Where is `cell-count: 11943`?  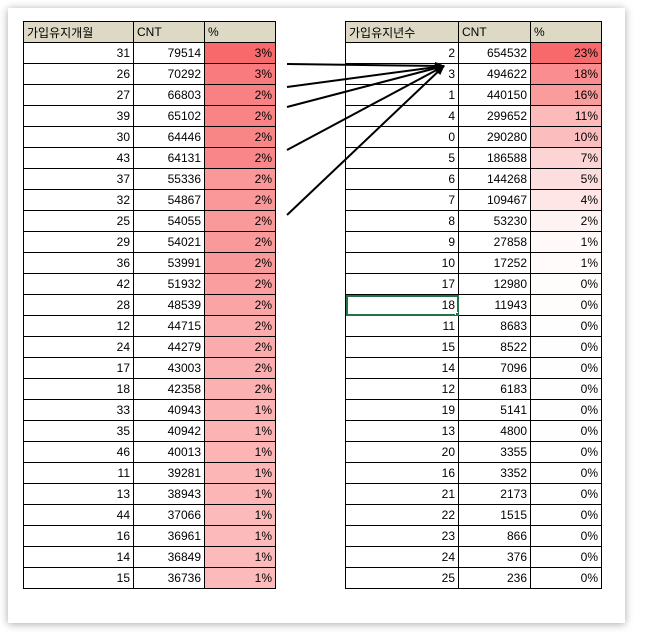
cell-count: 11943 is located at coordinates (494, 305).